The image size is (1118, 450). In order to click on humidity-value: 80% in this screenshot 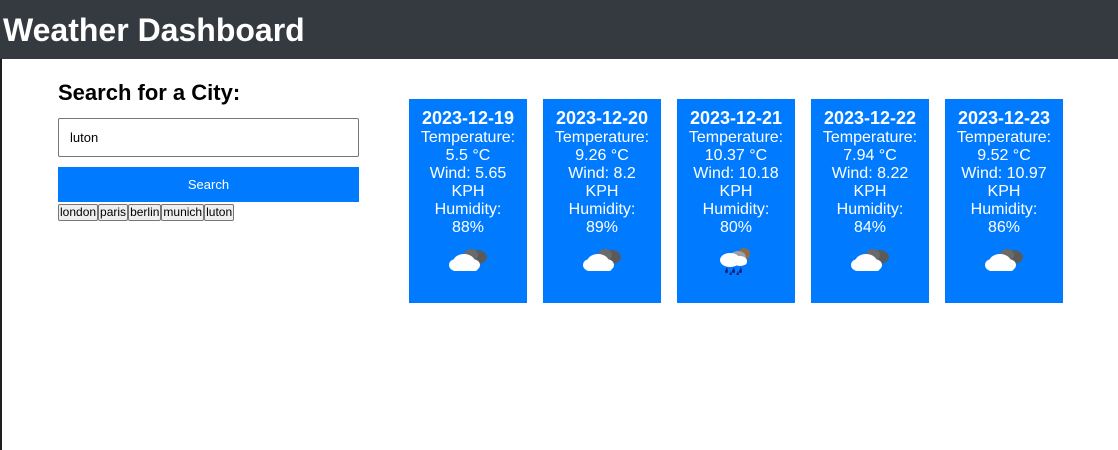, I will do `click(736, 227)`.